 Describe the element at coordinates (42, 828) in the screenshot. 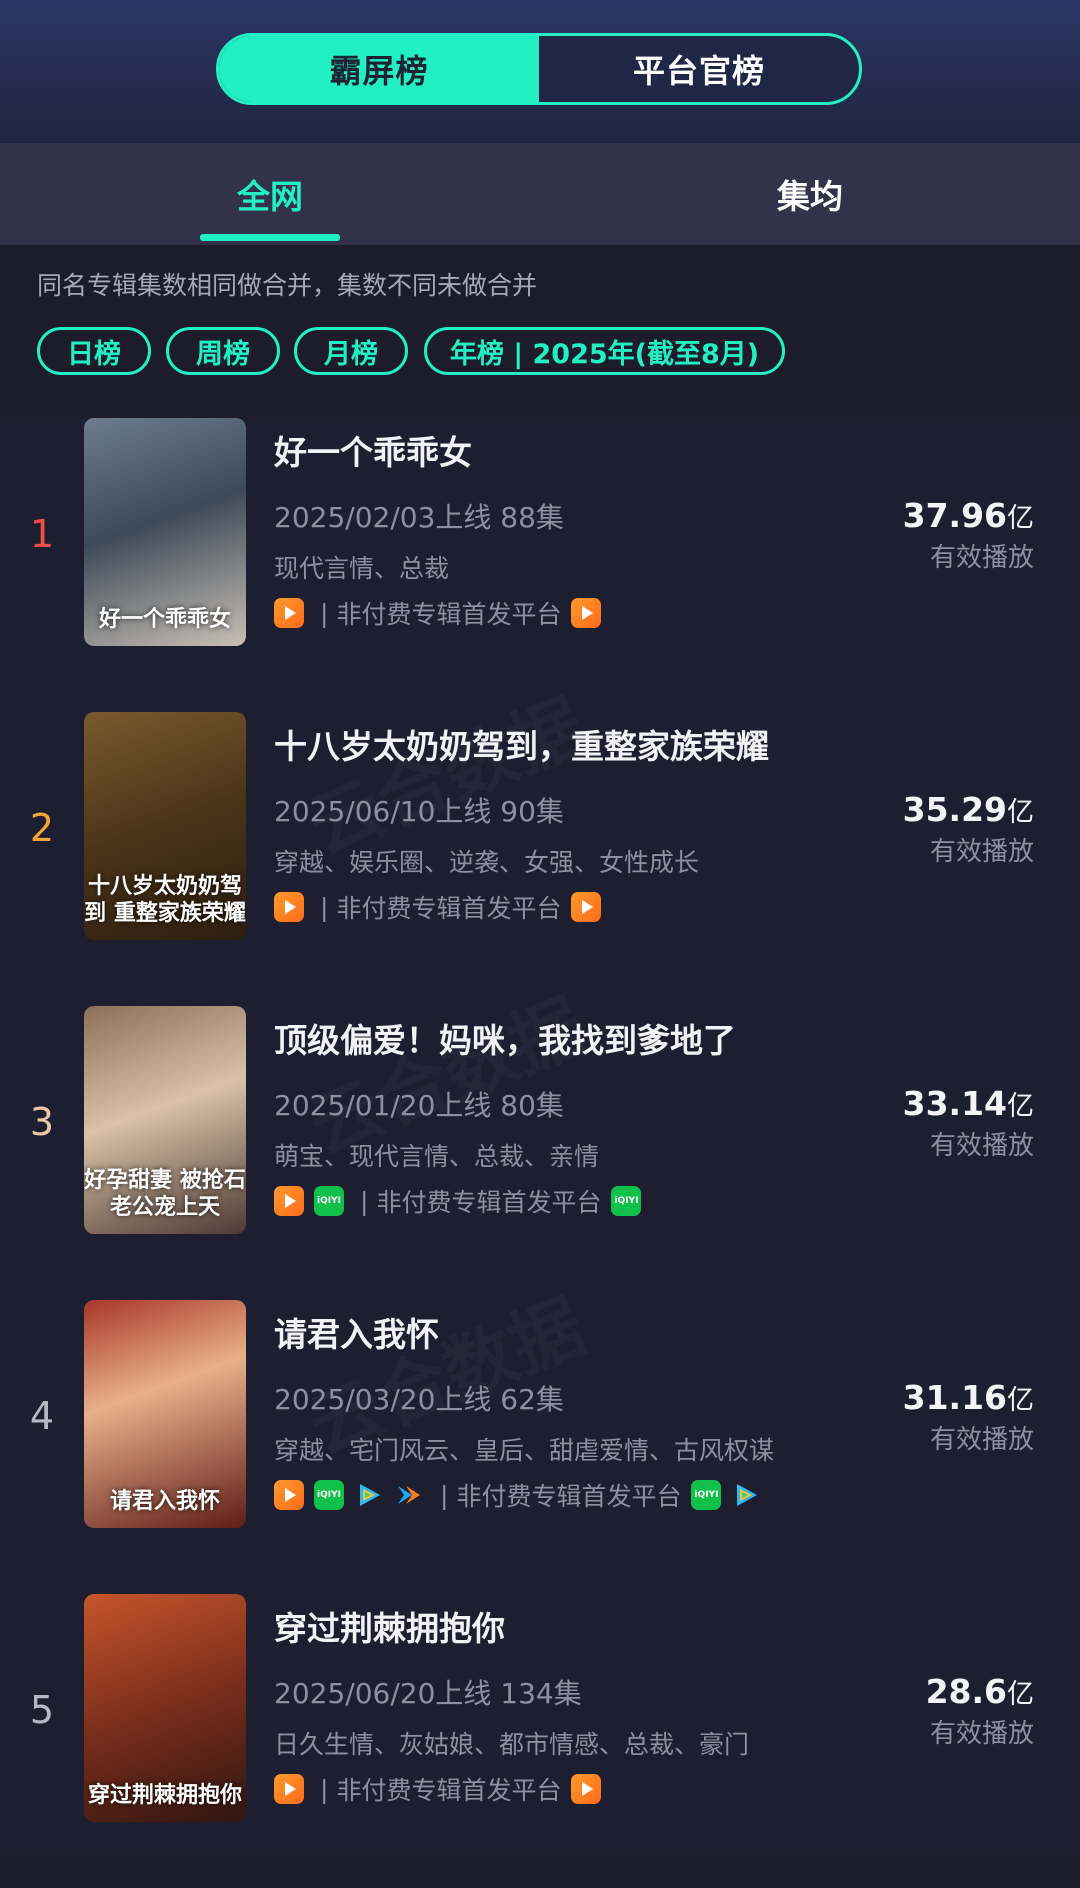

I see `rank-number: 2` at that location.